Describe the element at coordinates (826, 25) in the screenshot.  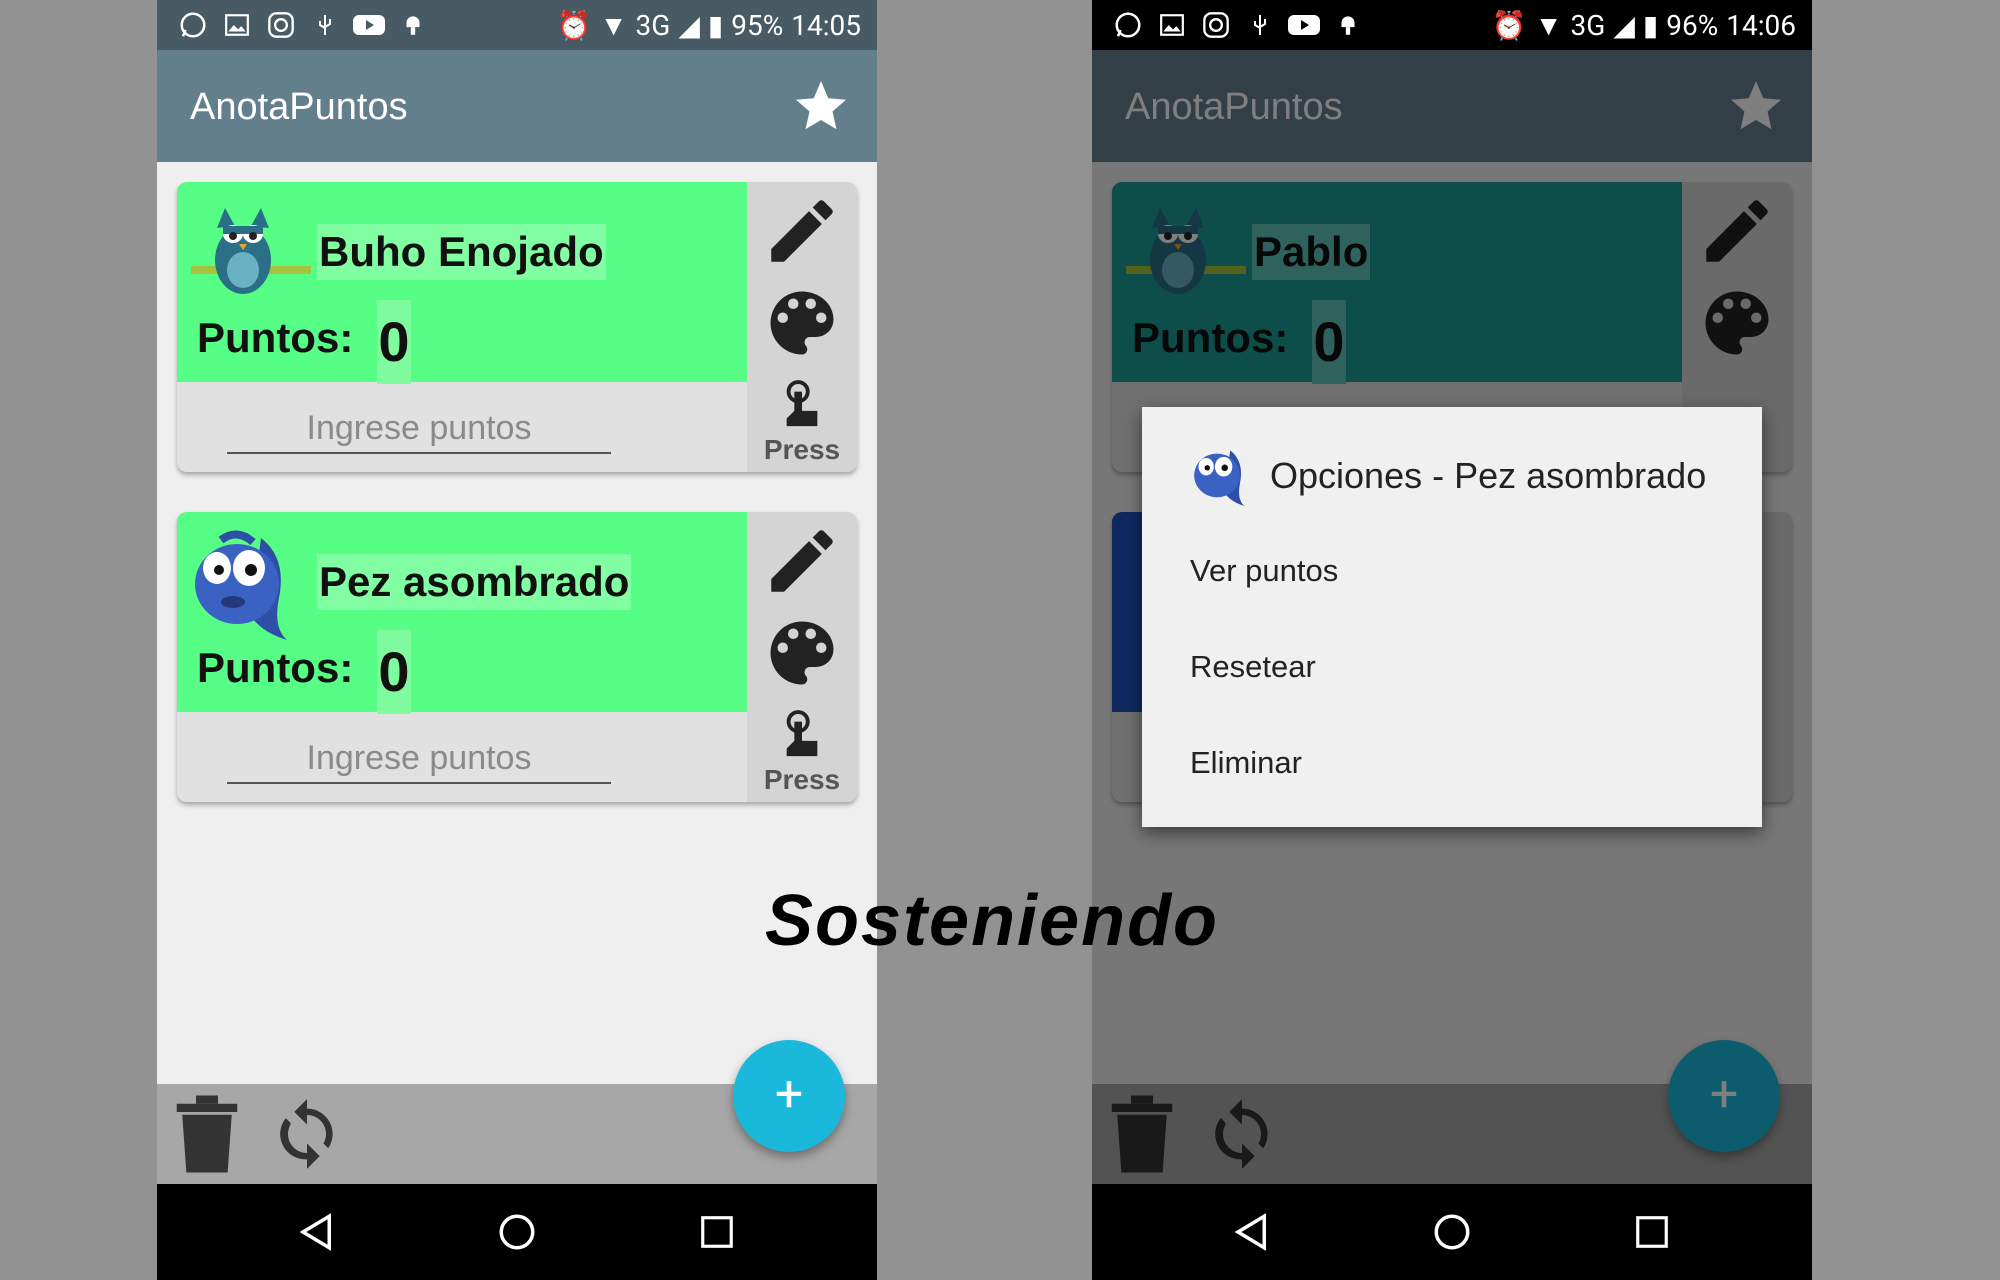
I see `clock: 14:05` at that location.